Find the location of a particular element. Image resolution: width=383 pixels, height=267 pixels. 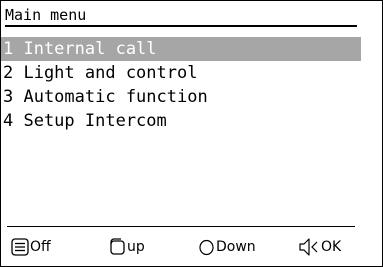

menu-item-light-and-control: 2 Light and control is located at coordinates (181, 73).